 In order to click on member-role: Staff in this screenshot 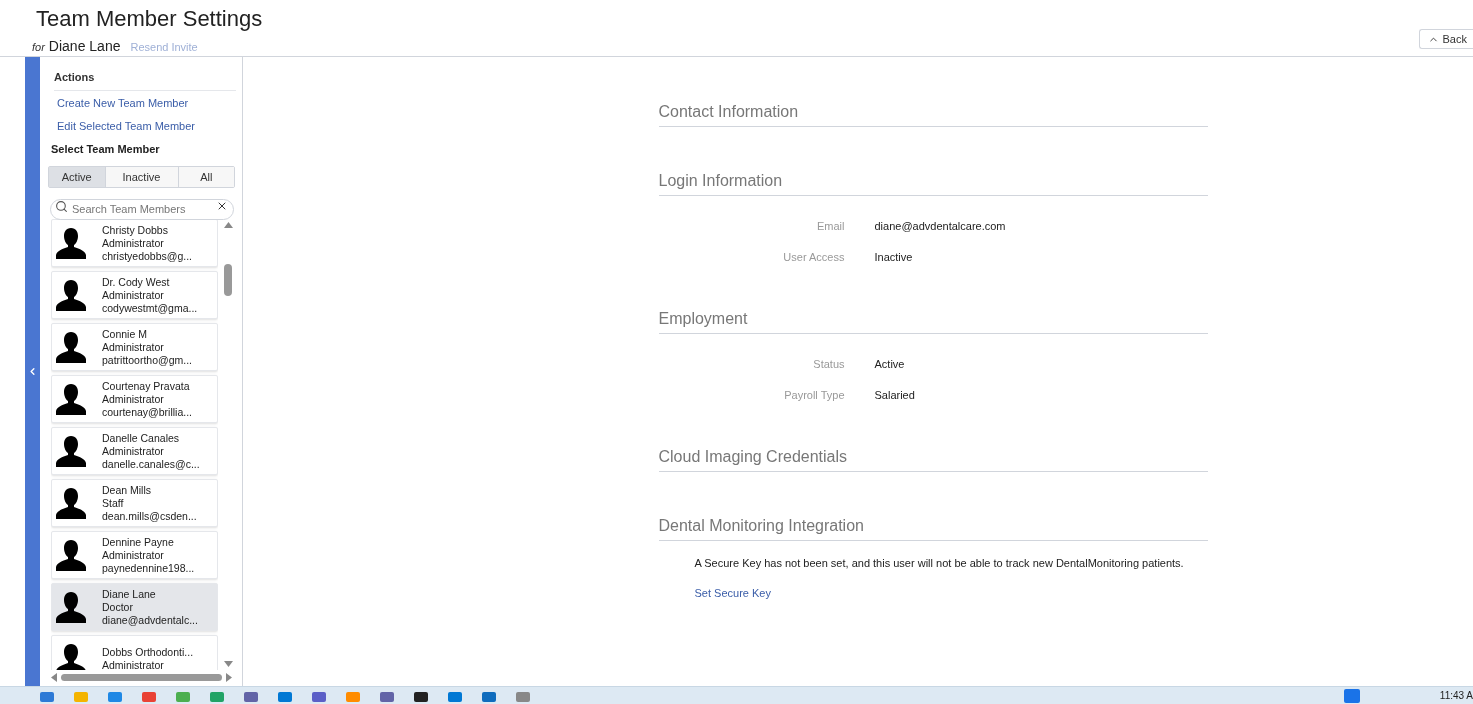, I will do `click(113, 503)`.